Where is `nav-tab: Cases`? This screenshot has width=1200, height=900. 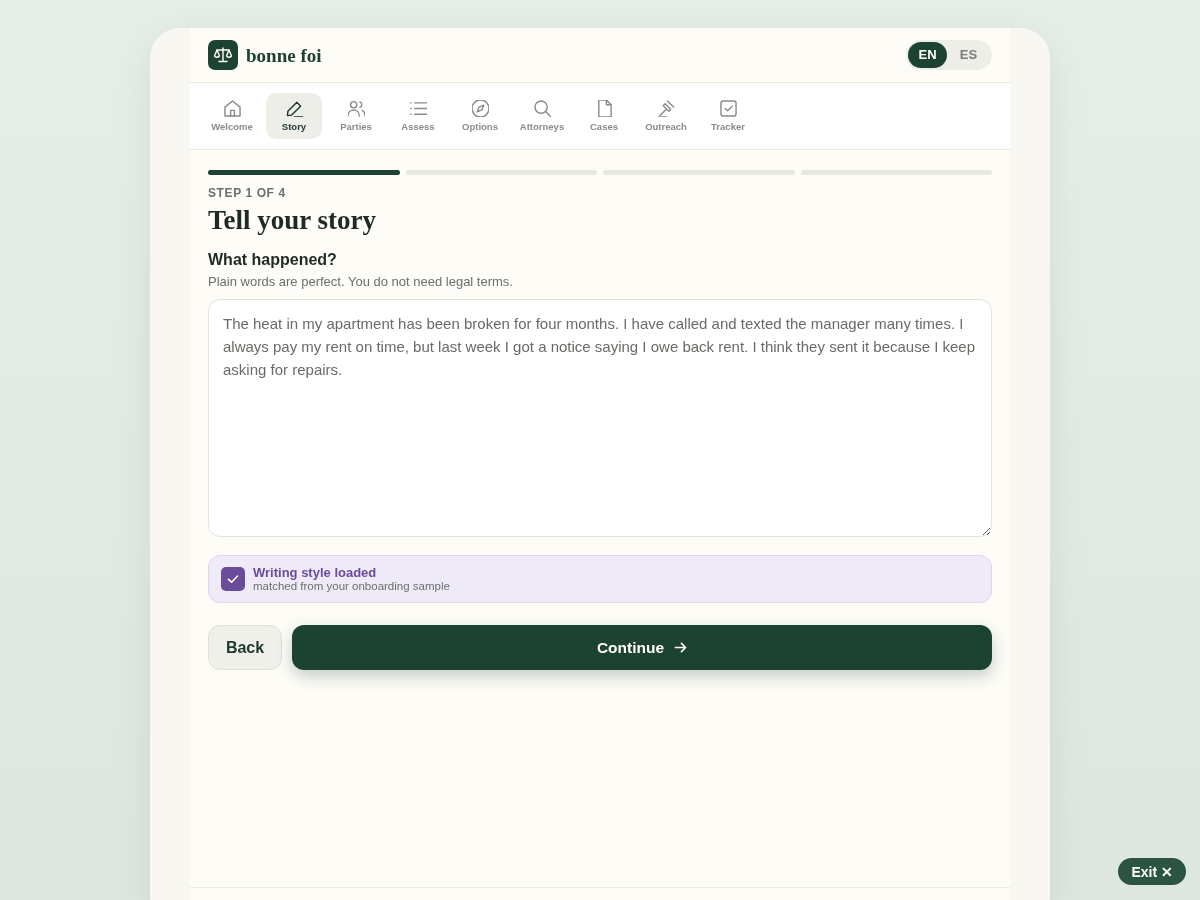
nav-tab: Cases is located at coordinates (604, 116).